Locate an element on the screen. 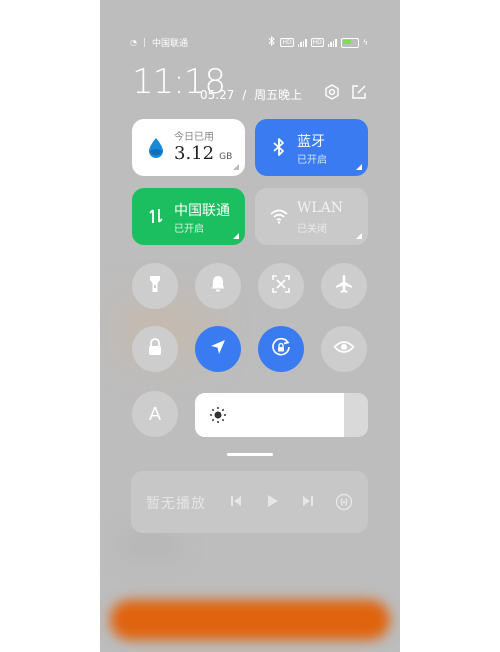 The width and height of the screenshot is (500, 652). hd-badge-2: HD is located at coordinates (317, 42).